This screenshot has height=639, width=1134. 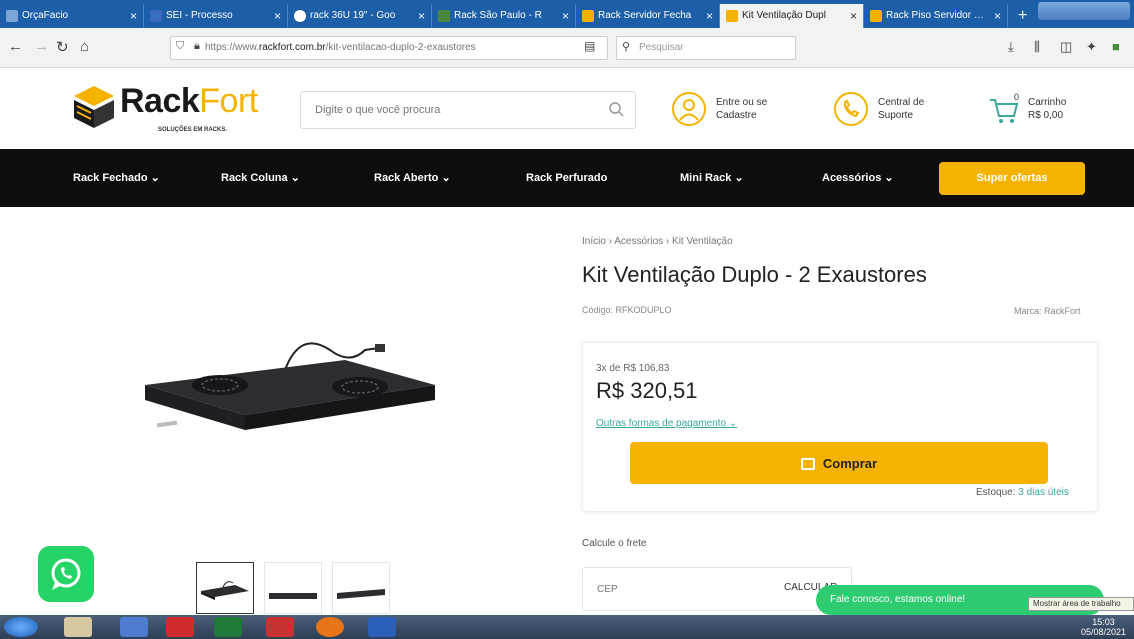 What do you see at coordinates (116, 178) in the screenshot?
I see `menu-rack-fechado: Rack Fechado ⌄` at bounding box center [116, 178].